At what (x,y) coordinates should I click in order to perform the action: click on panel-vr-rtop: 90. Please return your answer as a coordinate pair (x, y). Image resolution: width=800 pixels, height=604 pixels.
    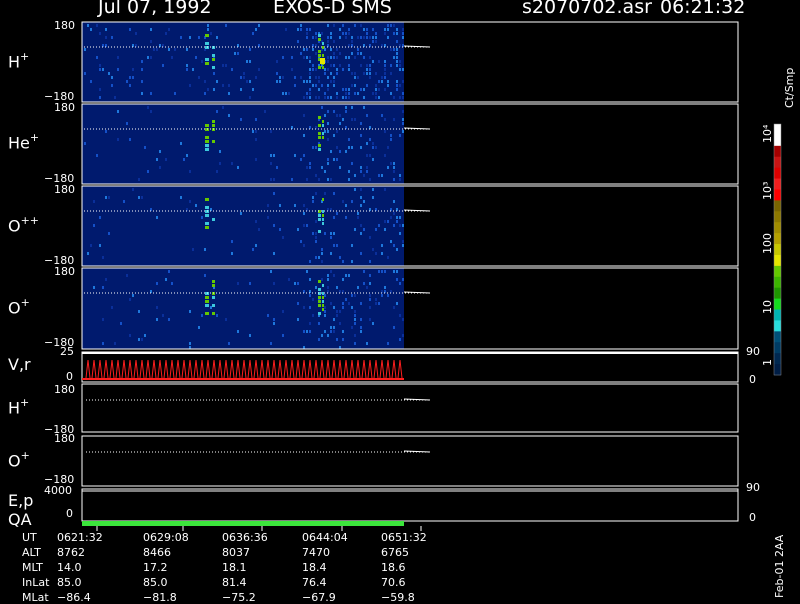
    Looking at the image, I should click on (753, 351).